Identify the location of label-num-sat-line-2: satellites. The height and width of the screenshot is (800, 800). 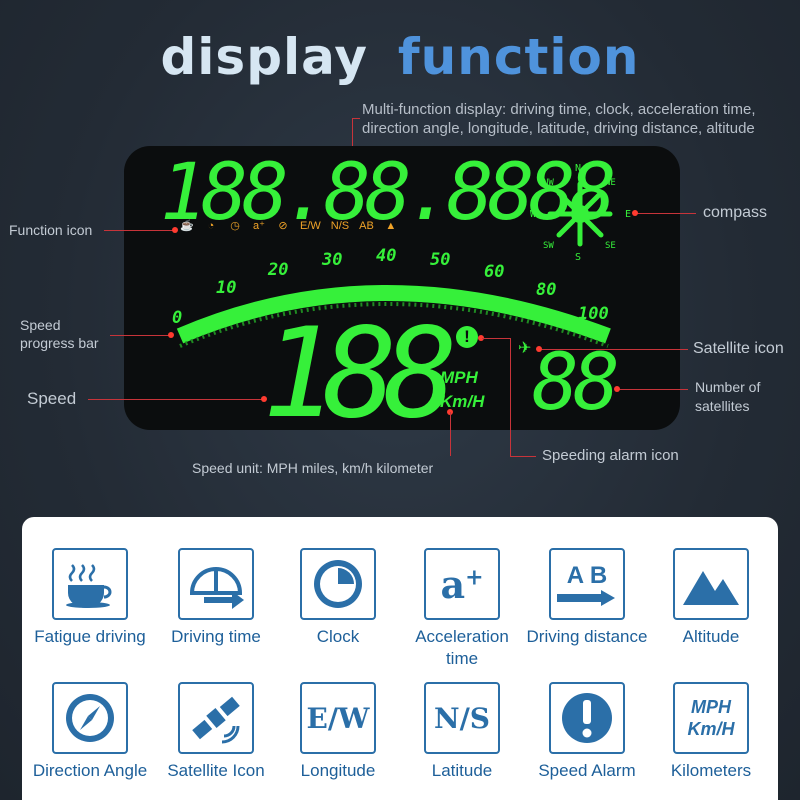
(722, 406).